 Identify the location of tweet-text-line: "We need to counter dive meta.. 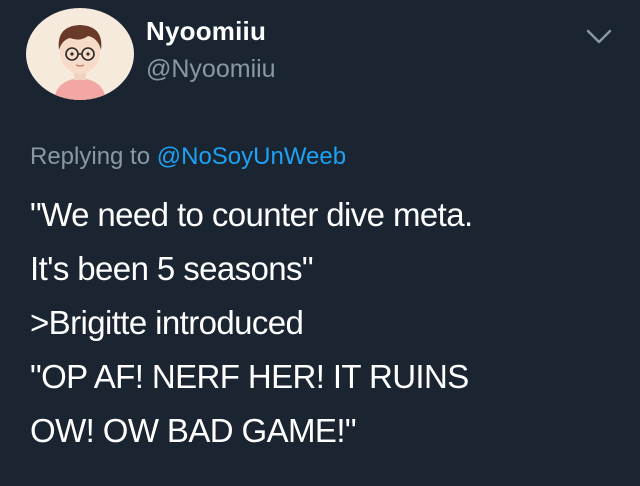
(251, 214).